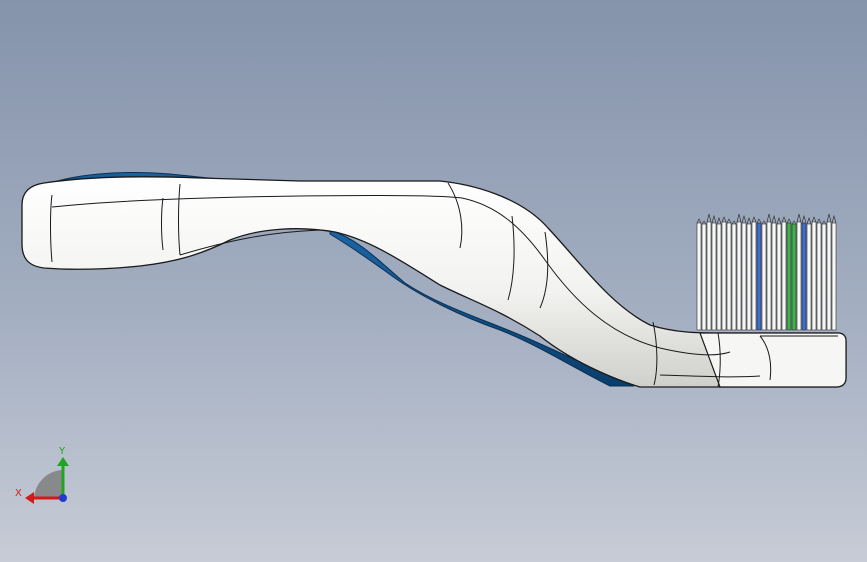 This screenshot has width=867, height=562. Describe the element at coordinates (48, 484) in the screenshot. I see `triad-plane-icon` at that location.